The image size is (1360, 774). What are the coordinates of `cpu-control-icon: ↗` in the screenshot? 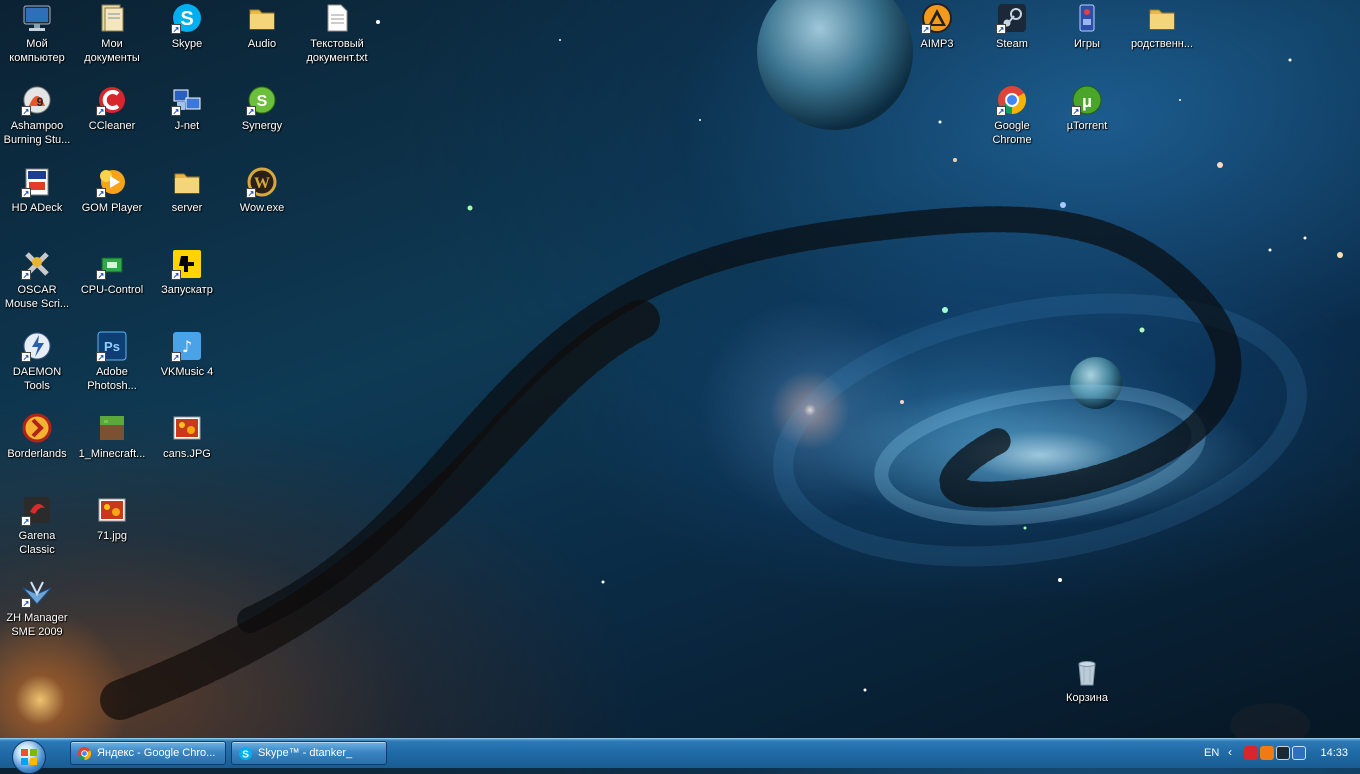 It's located at (112, 264).